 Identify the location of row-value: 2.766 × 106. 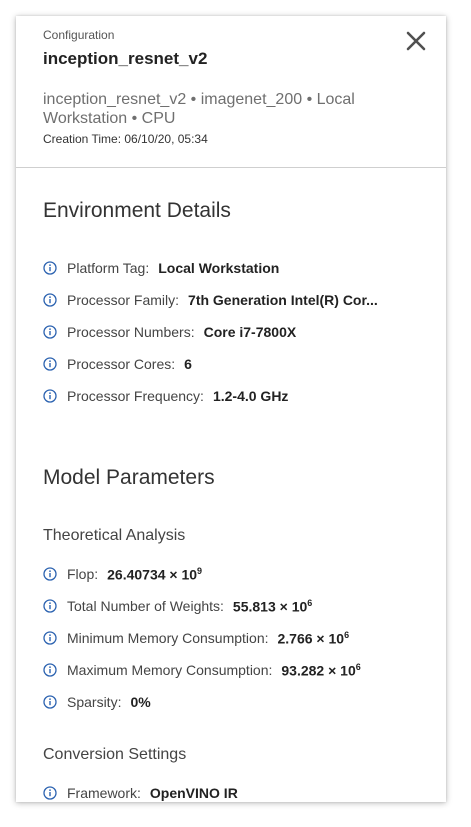
(314, 638).